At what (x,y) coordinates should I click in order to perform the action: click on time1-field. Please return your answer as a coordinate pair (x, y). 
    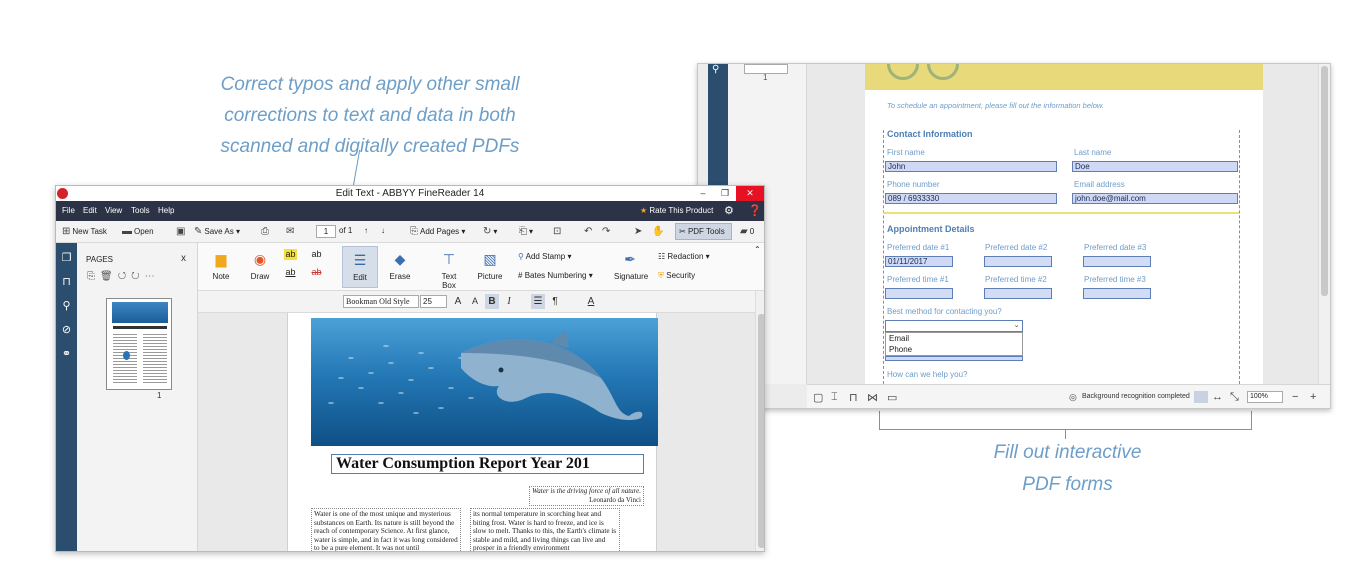
    Looking at the image, I should click on (919, 293).